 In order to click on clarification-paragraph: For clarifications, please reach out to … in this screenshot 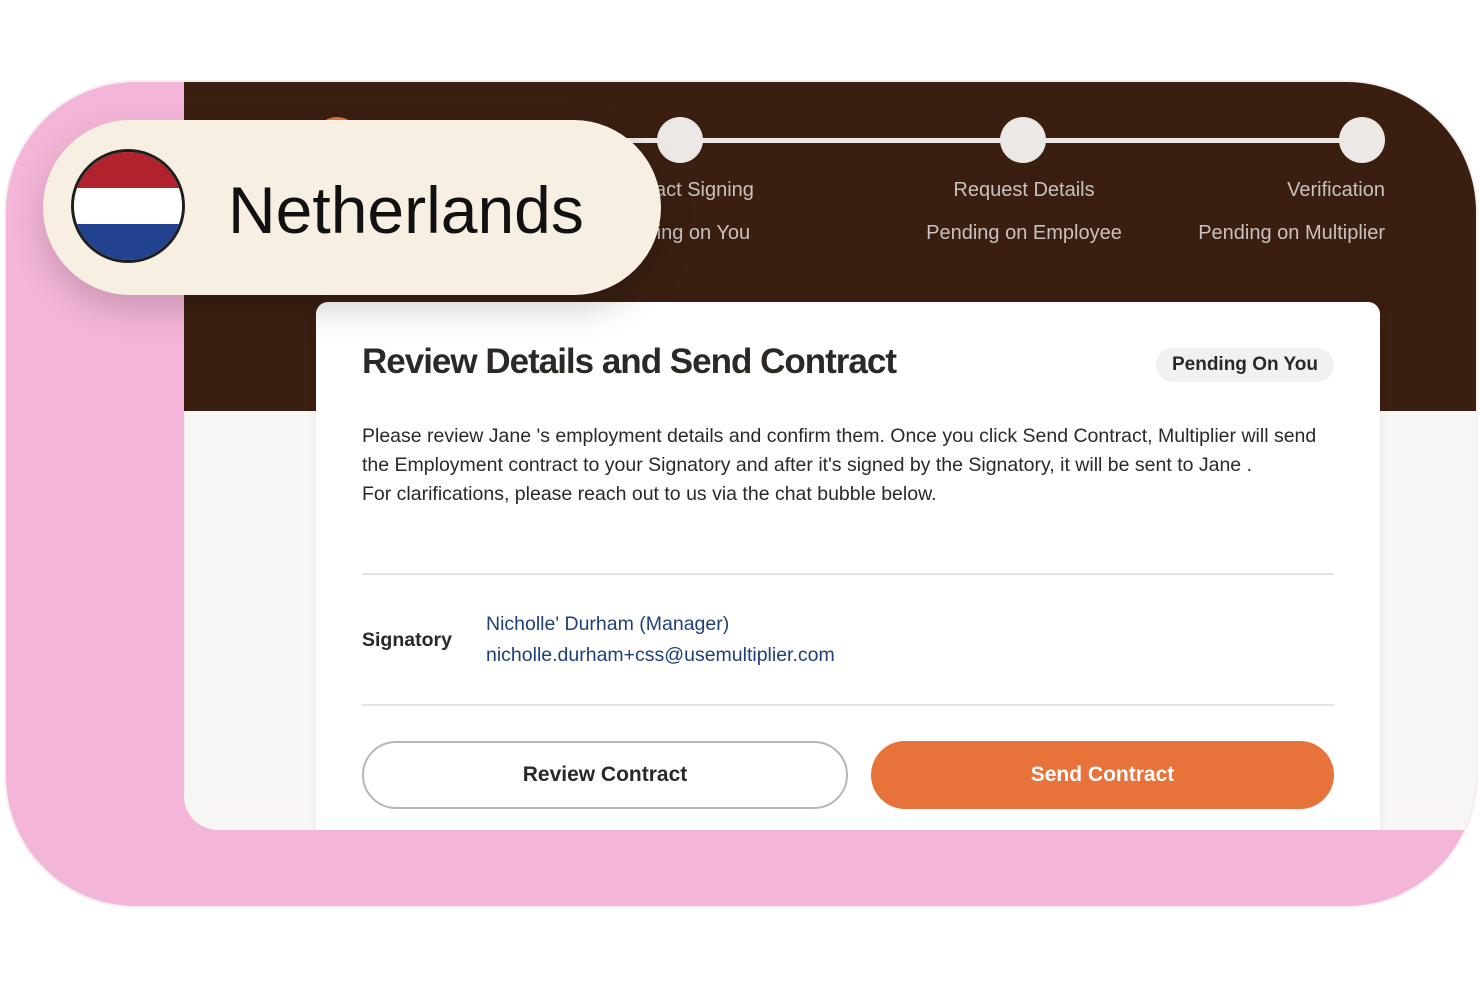, I will do `click(649, 494)`.